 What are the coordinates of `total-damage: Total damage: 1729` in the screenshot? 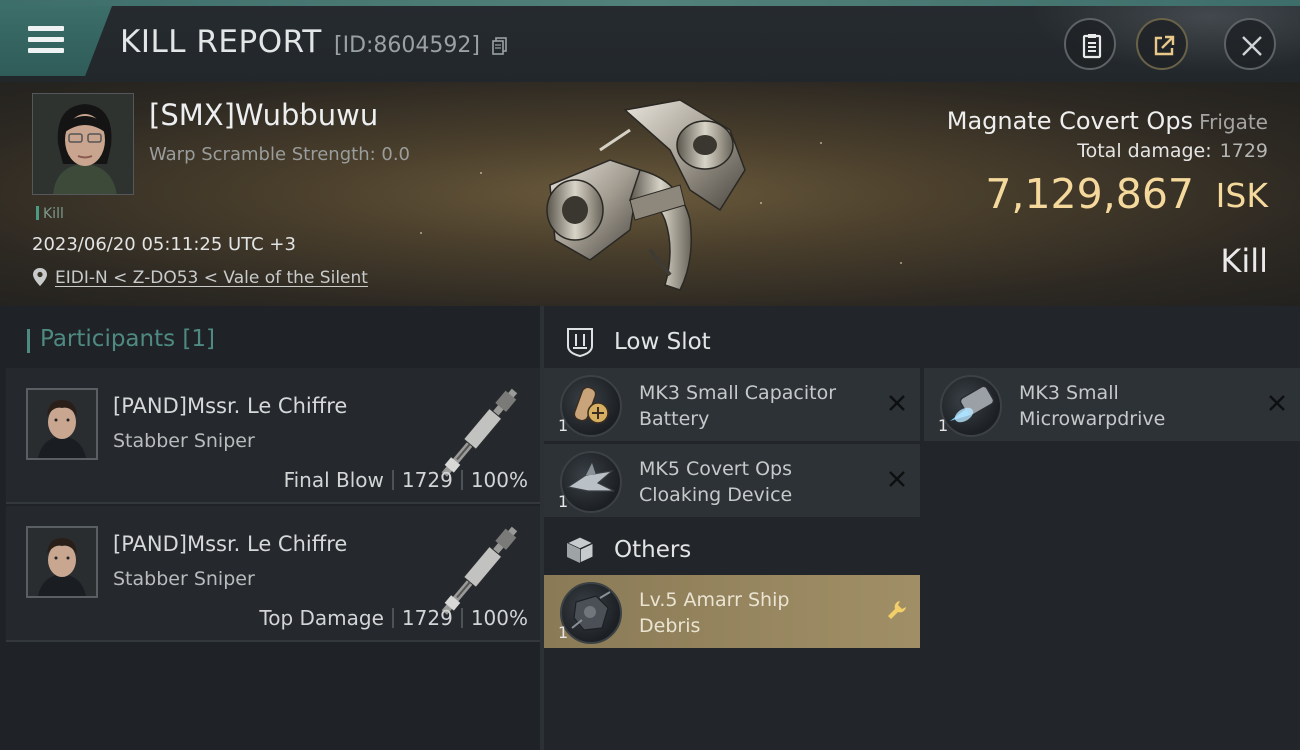 It's located at (1172, 151).